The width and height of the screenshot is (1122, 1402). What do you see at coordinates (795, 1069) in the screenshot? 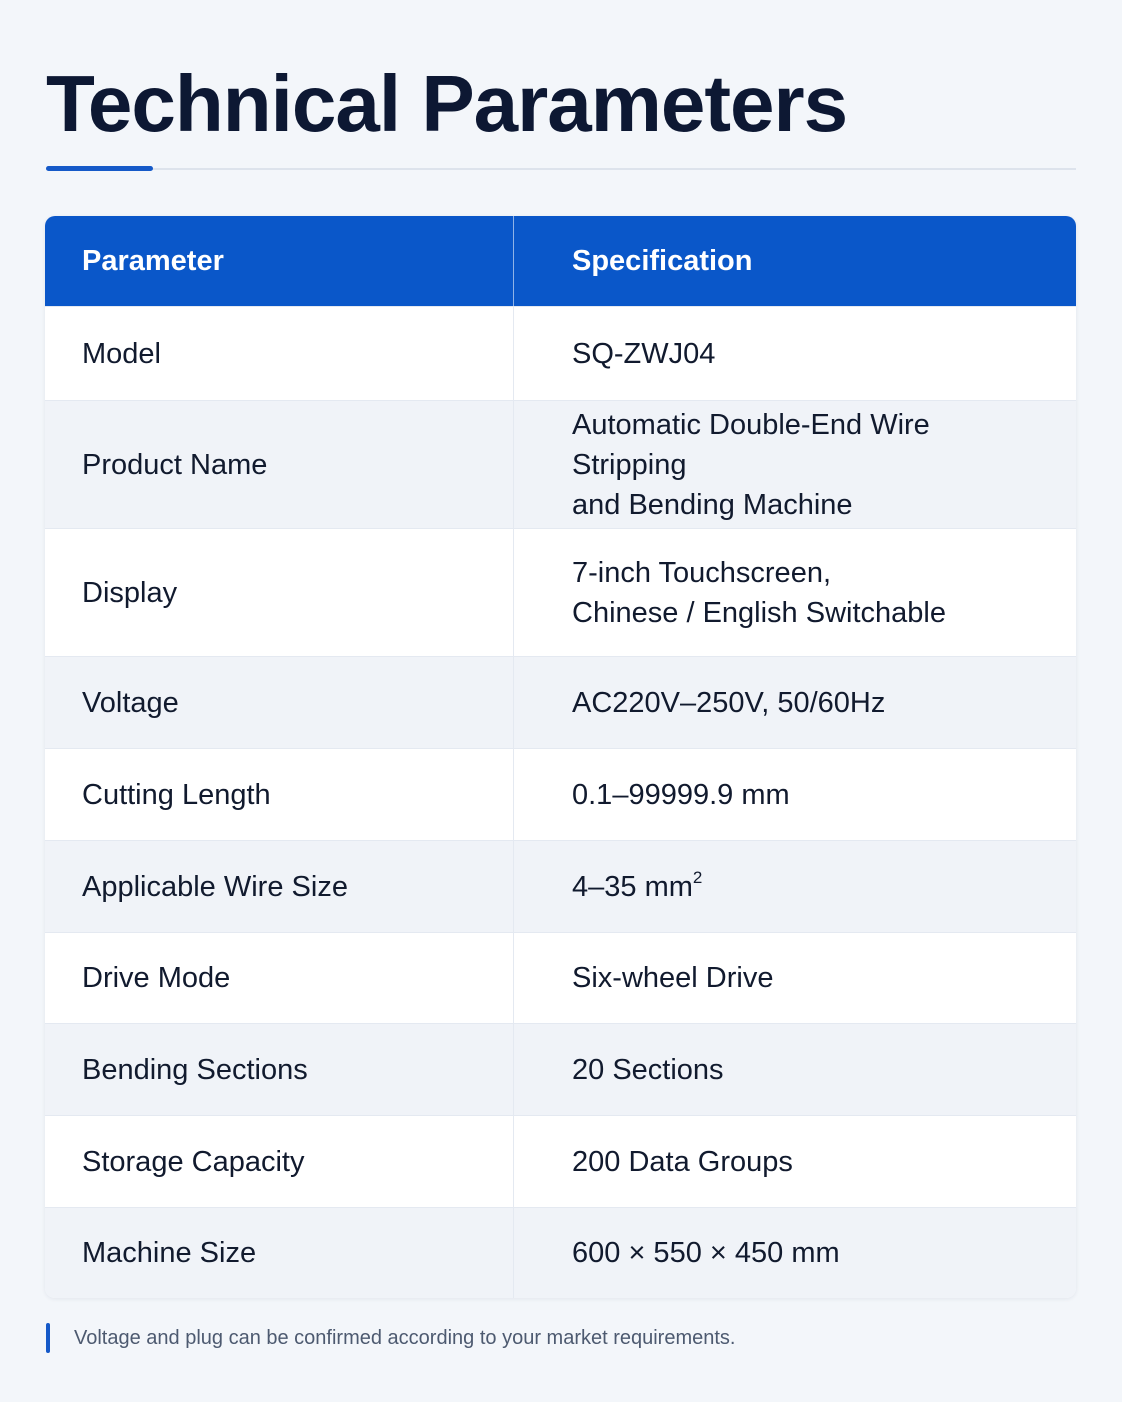
I see `specification-cell: 20 Sections` at bounding box center [795, 1069].